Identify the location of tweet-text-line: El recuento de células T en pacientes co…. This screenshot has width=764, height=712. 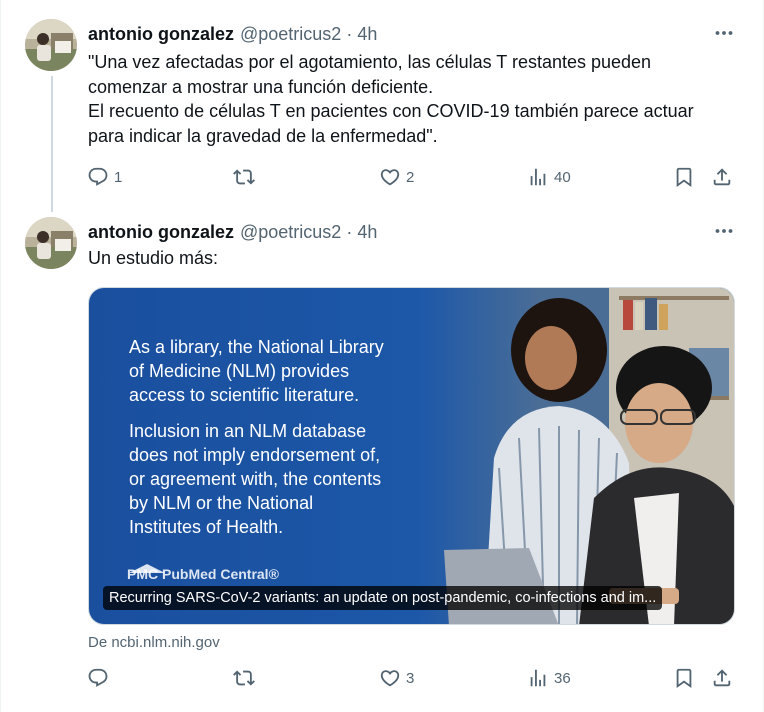
(391, 111).